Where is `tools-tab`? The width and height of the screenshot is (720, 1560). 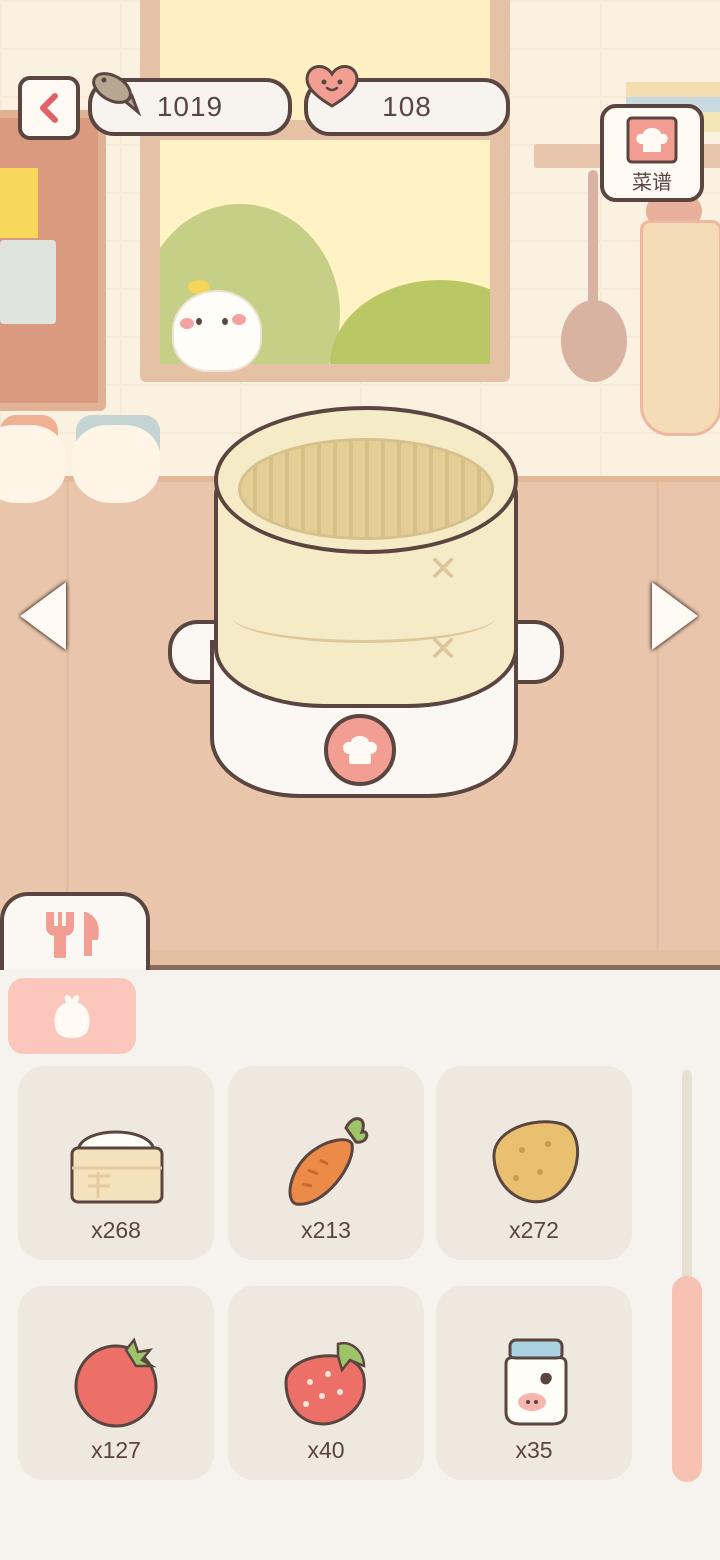 tools-tab is located at coordinates (75, 933).